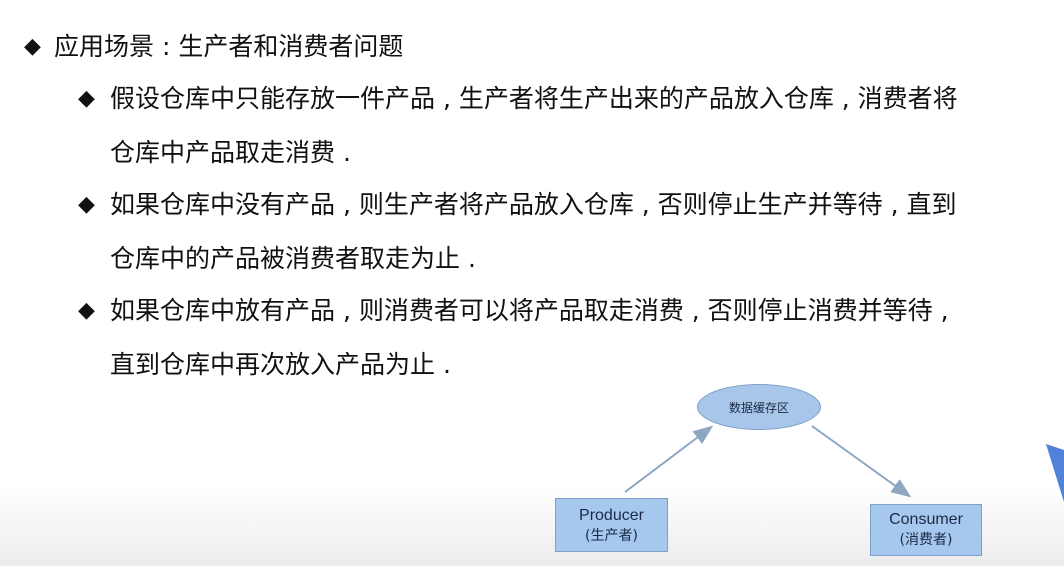  What do you see at coordinates (926, 540) in the screenshot?
I see `consumer-sublabel: (消费者)` at bounding box center [926, 540].